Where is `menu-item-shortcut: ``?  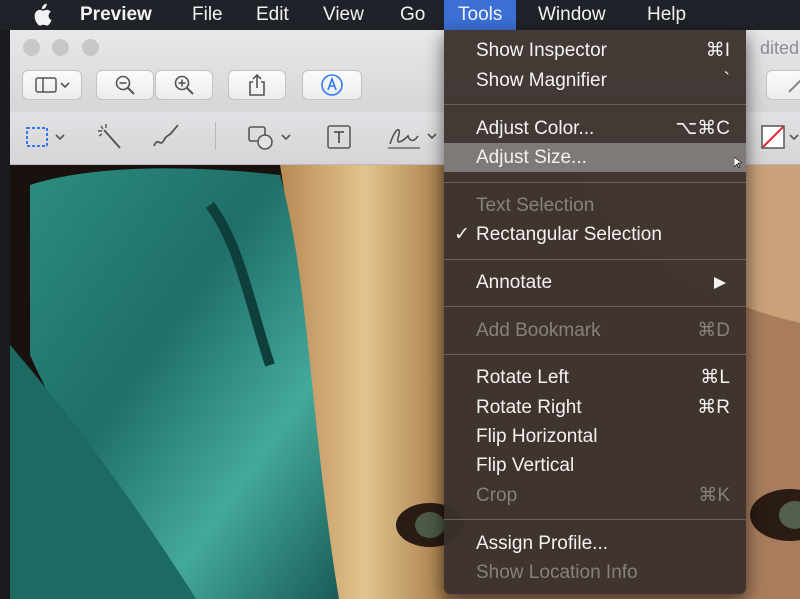
menu-item-shortcut: ` is located at coordinates (726, 80).